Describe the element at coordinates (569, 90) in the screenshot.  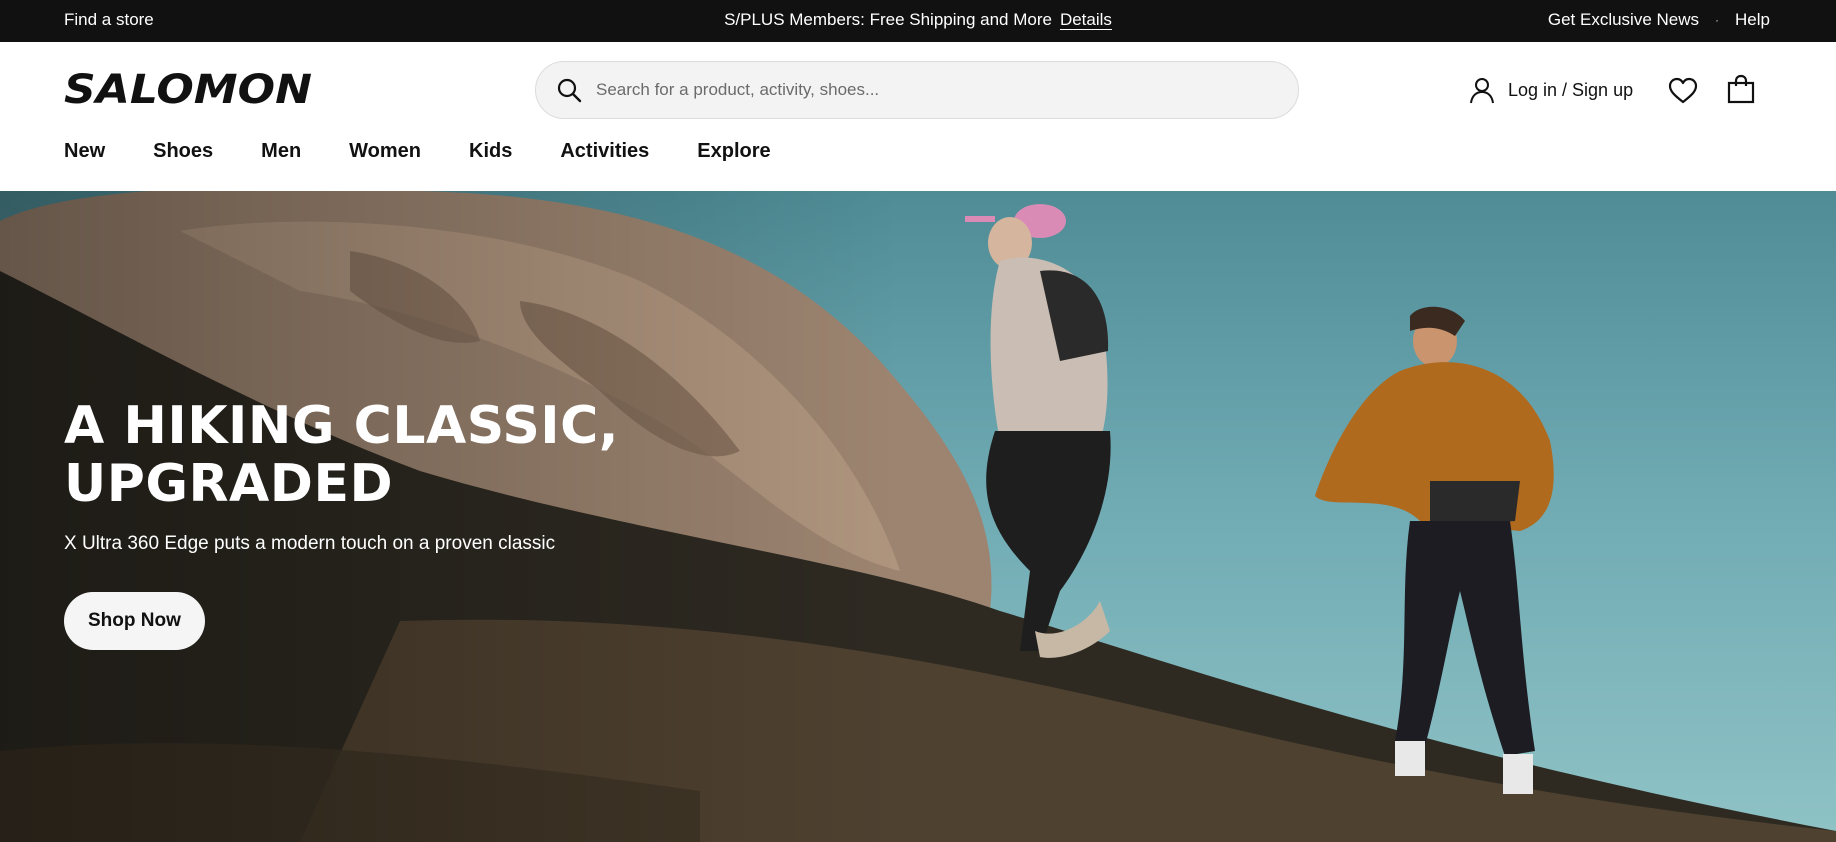
I see `search-icon` at that location.